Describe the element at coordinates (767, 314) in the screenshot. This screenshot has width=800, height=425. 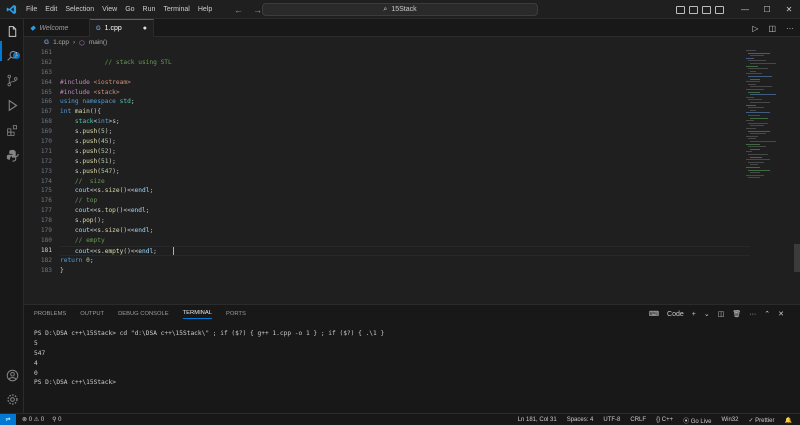
I see `maximize-panel-icon: ⌃` at that location.